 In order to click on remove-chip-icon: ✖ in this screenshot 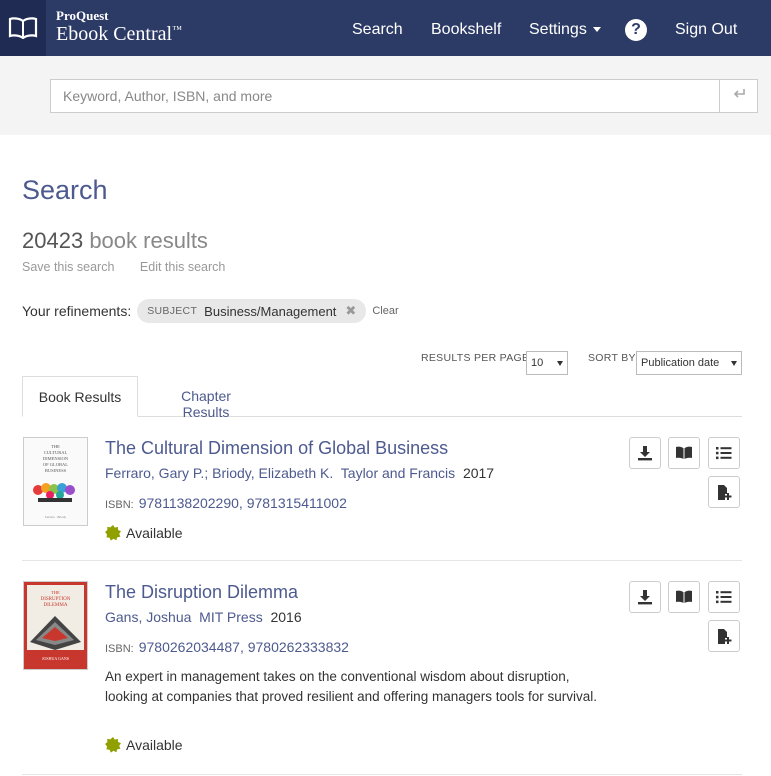, I will do `click(350, 311)`.